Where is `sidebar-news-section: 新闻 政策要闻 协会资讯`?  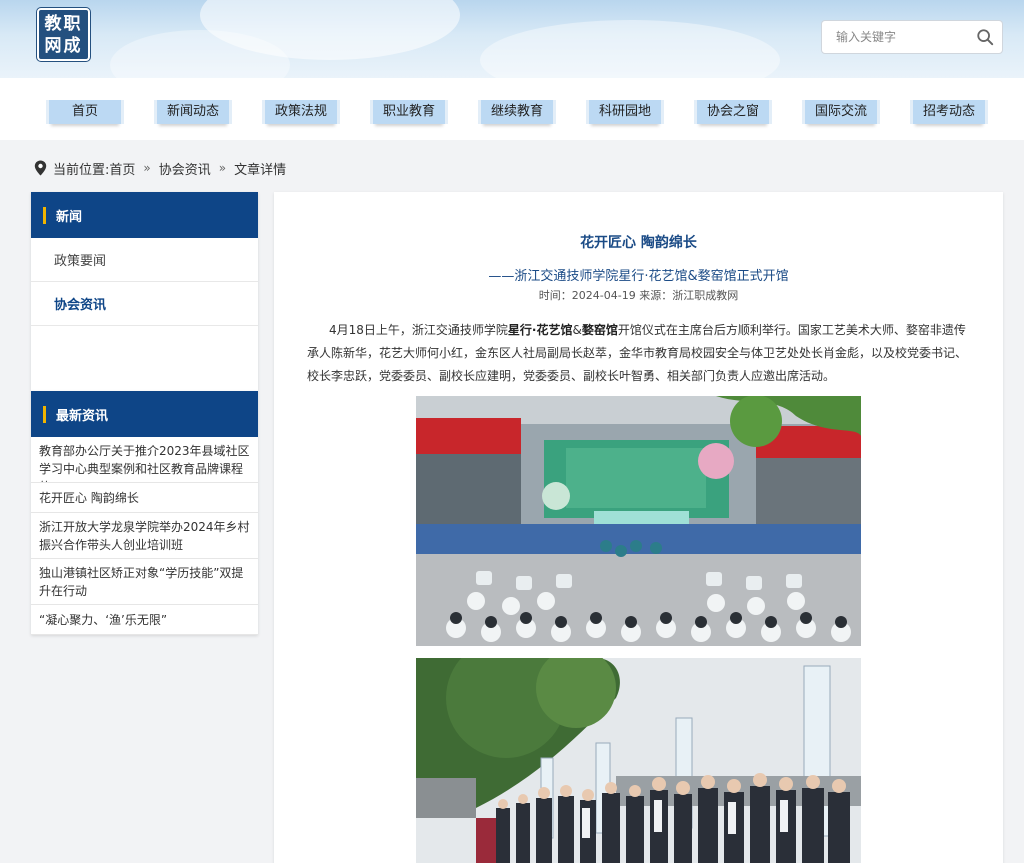 sidebar-news-section: 新闻 政策要闻 协会资讯 is located at coordinates (144, 291).